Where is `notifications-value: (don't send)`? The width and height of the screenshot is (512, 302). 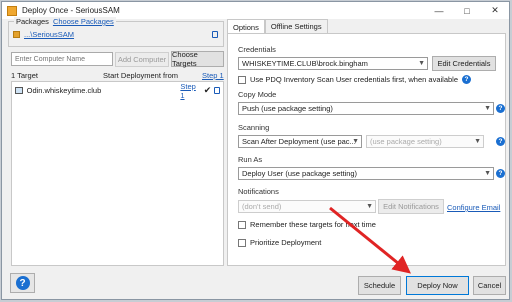
notifications-value: (don't send) is located at coordinates (262, 206).